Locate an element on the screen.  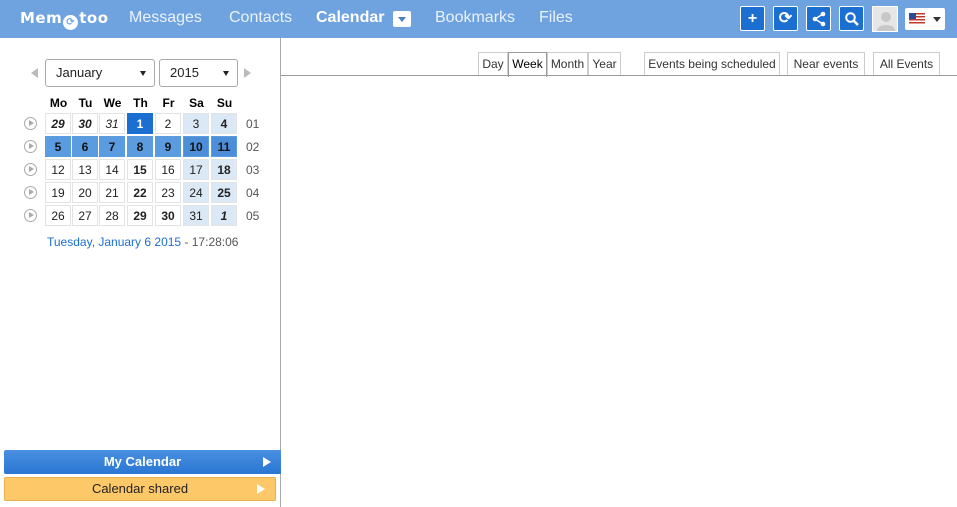
calendar-day: 28 is located at coordinates (112, 215).